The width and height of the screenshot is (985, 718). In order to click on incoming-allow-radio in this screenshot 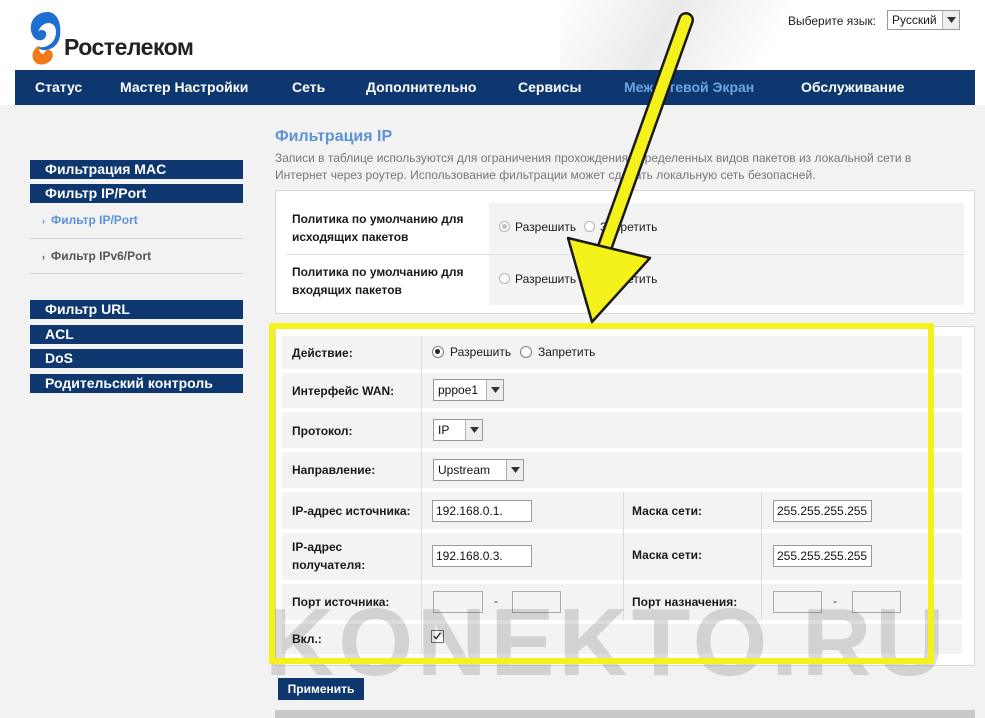, I will do `click(504, 278)`.